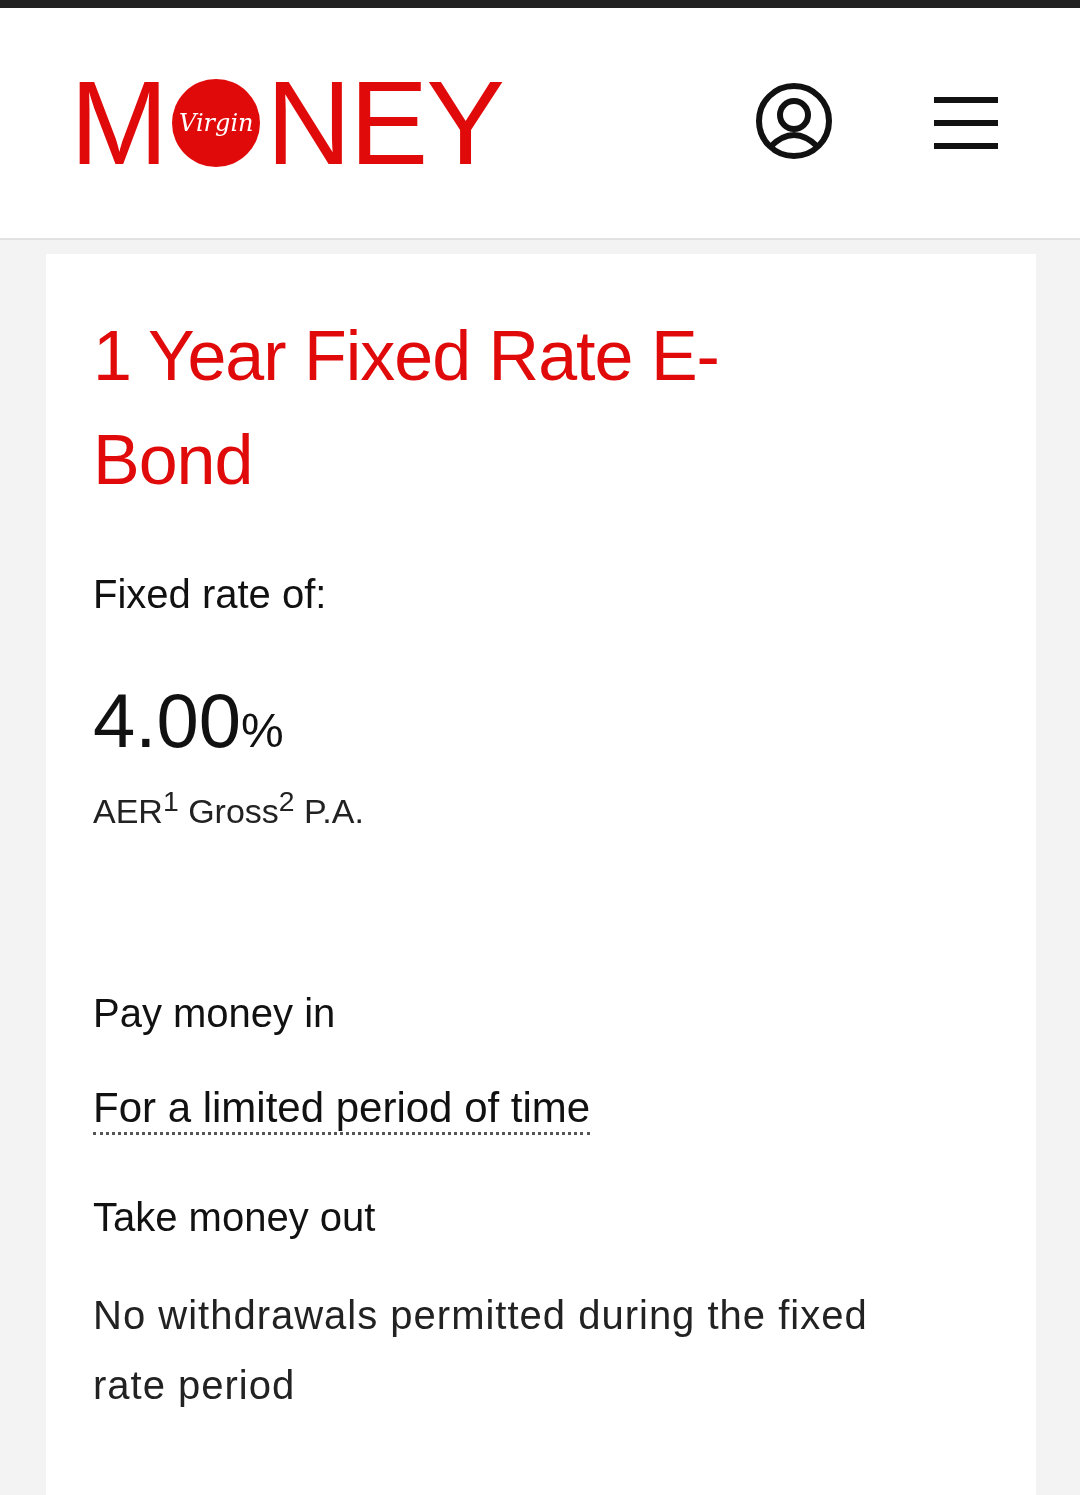 Image resolution: width=1080 pixels, height=1495 pixels. What do you see at coordinates (342, 1110) in the screenshot?
I see `info-link: For a limited period of time` at bounding box center [342, 1110].